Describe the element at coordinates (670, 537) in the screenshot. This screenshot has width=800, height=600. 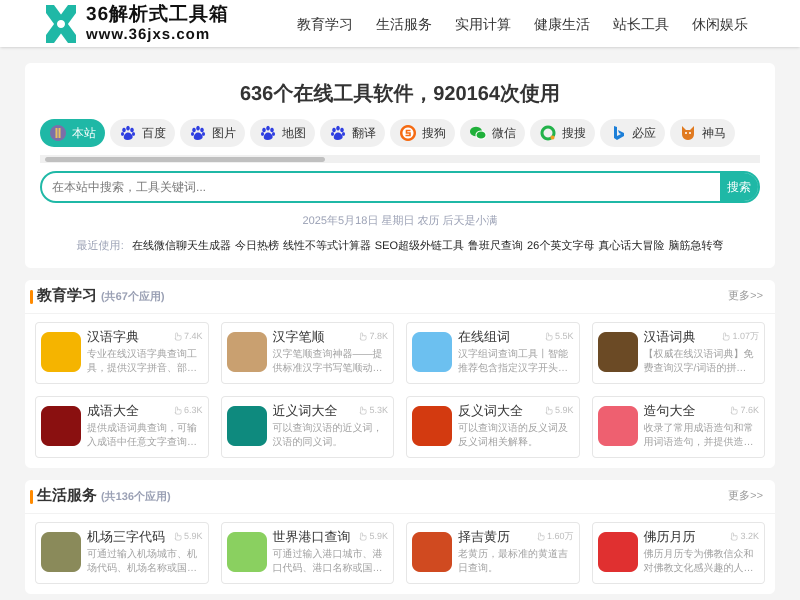
I see `app-name: 佛历月历` at that location.